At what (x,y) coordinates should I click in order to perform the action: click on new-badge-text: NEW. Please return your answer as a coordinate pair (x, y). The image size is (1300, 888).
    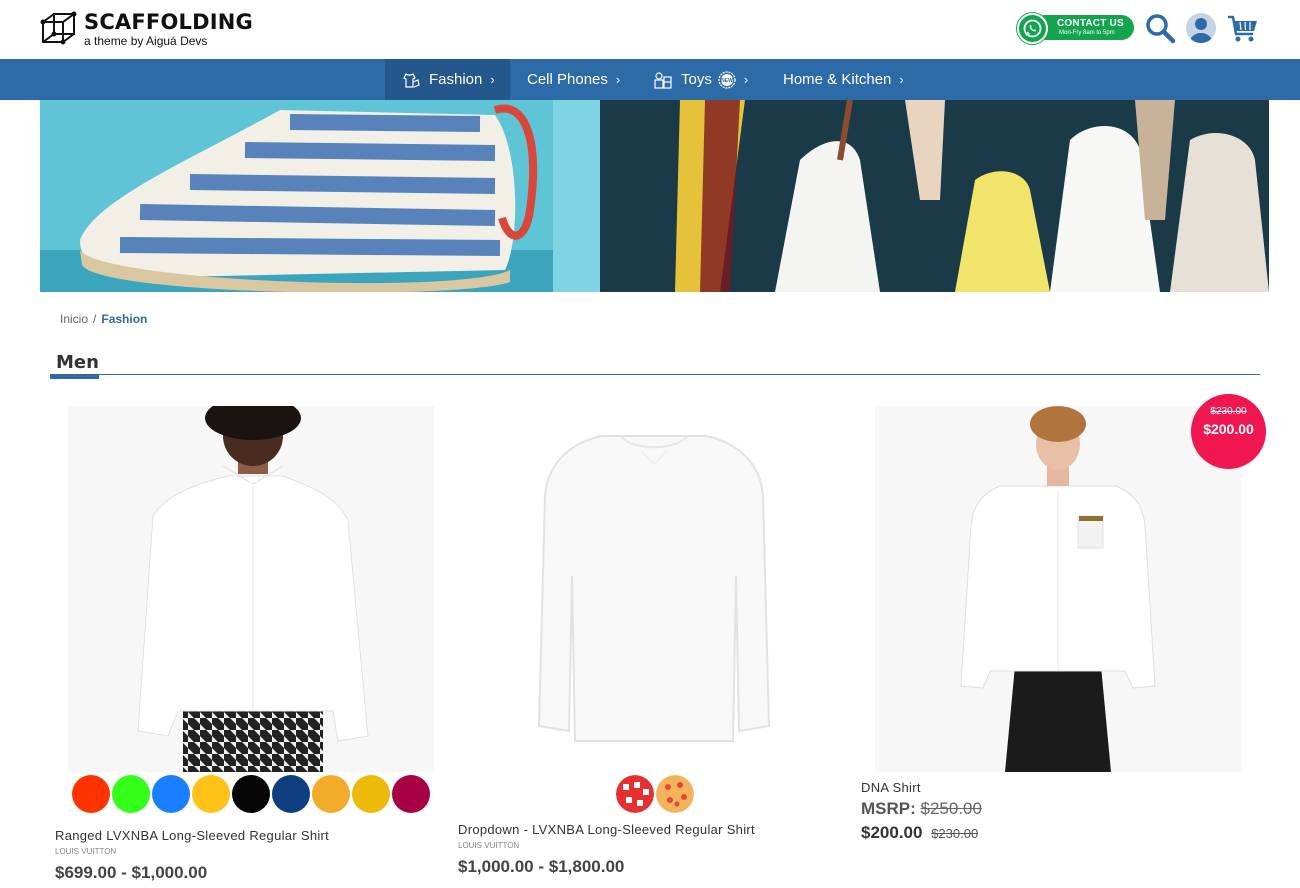
    Looking at the image, I should click on (727, 81).